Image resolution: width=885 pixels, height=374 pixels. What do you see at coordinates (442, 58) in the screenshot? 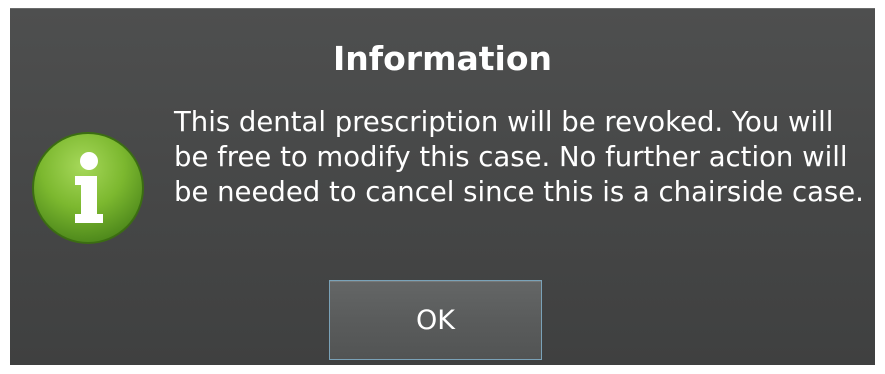
I see `dialog-title: Information` at bounding box center [442, 58].